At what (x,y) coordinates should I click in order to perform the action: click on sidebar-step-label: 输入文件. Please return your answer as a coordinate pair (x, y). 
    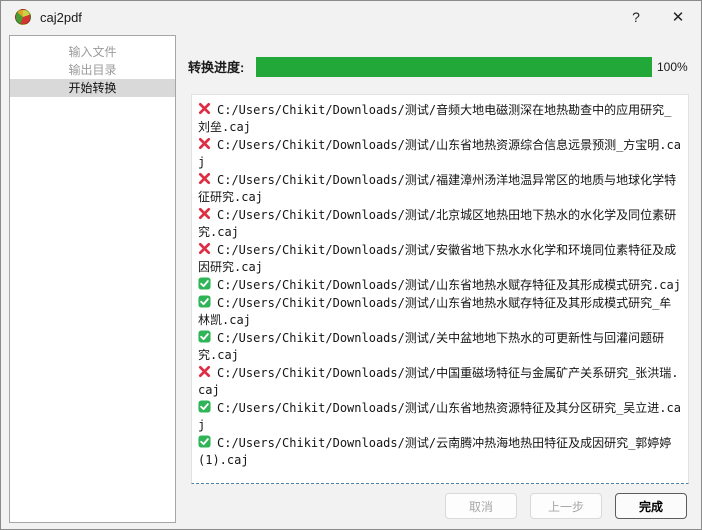
    Looking at the image, I should click on (92, 52).